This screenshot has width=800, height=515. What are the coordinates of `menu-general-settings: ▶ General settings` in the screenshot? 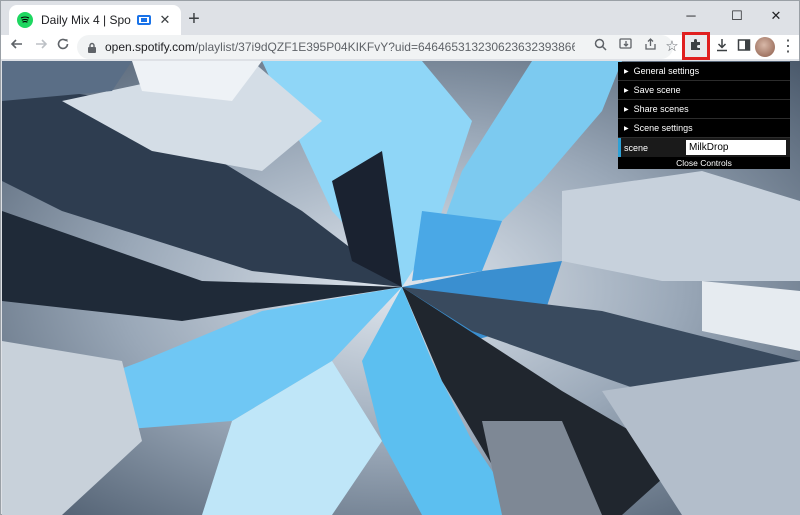 It's located at (704, 71).